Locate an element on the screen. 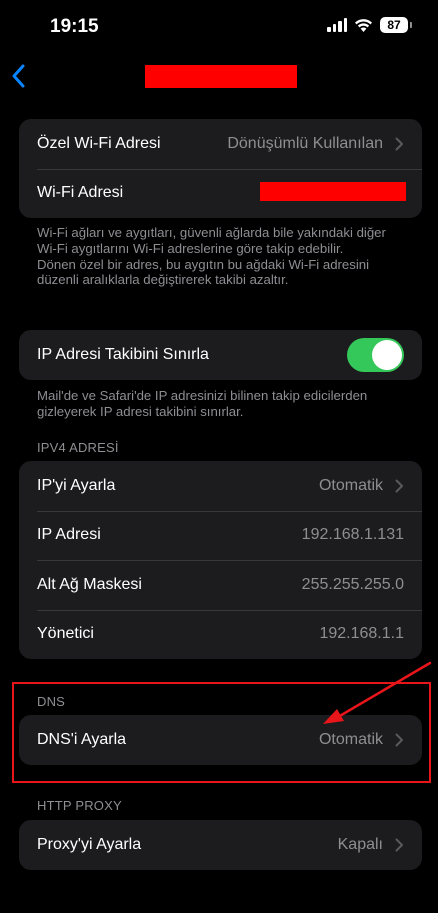 The image size is (438, 913). private-wifi-address-label: Özel Wi-Fi Adresi is located at coordinates (99, 143).